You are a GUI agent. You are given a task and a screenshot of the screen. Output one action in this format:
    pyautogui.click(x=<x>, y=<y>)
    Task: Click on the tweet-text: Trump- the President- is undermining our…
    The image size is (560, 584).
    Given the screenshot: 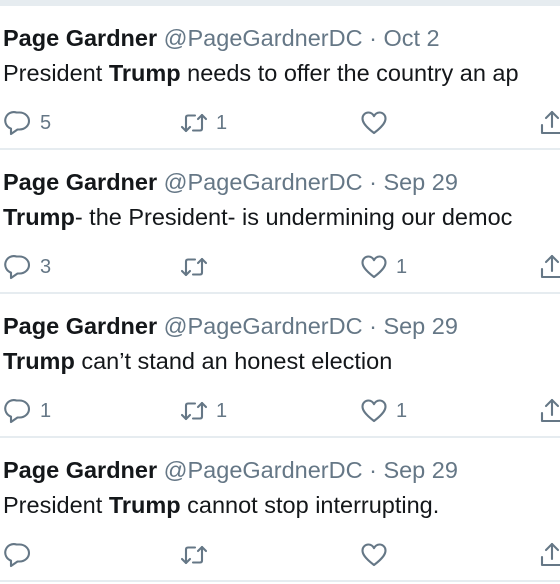 What is the action you would take?
    pyautogui.click(x=257, y=217)
    